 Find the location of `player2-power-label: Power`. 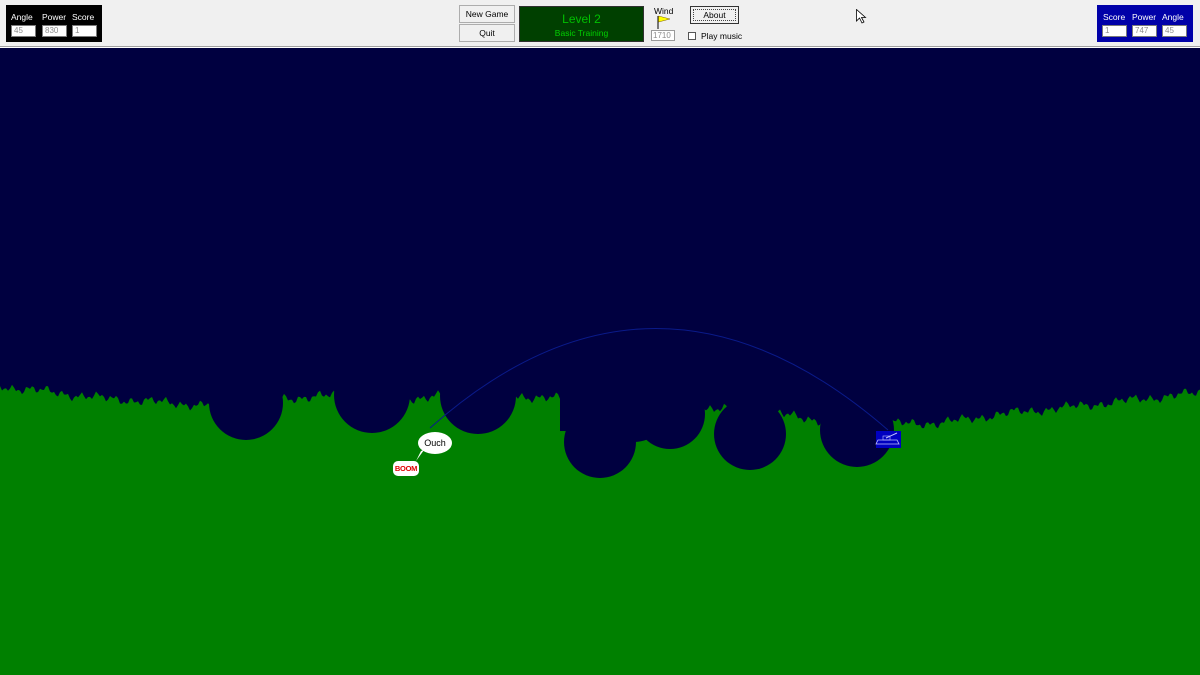

player2-power-label: Power is located at coordinates (1144, 17).